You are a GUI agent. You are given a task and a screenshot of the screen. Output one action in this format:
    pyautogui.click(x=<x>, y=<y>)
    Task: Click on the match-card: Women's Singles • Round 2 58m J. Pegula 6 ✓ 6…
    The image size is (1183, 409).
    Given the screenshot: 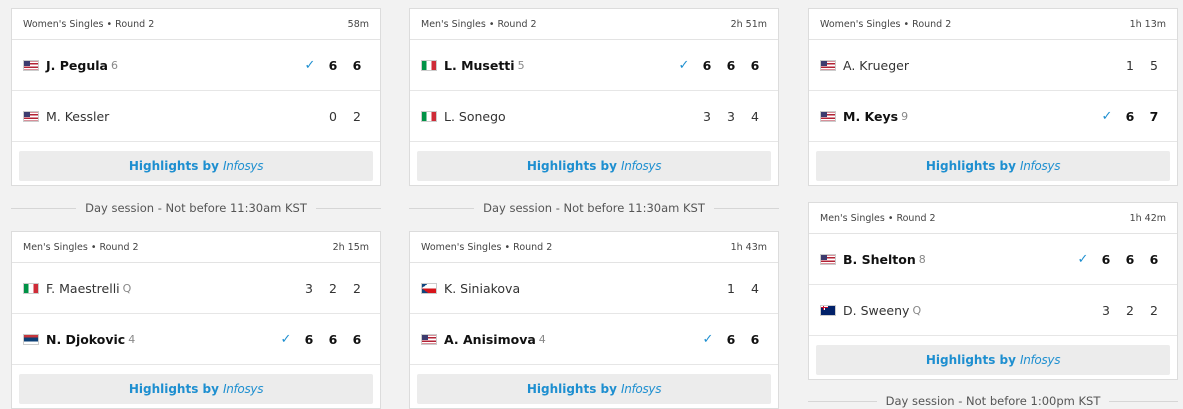 What is the action you would take?
    pyautogui.click(x=196, y=97)
    